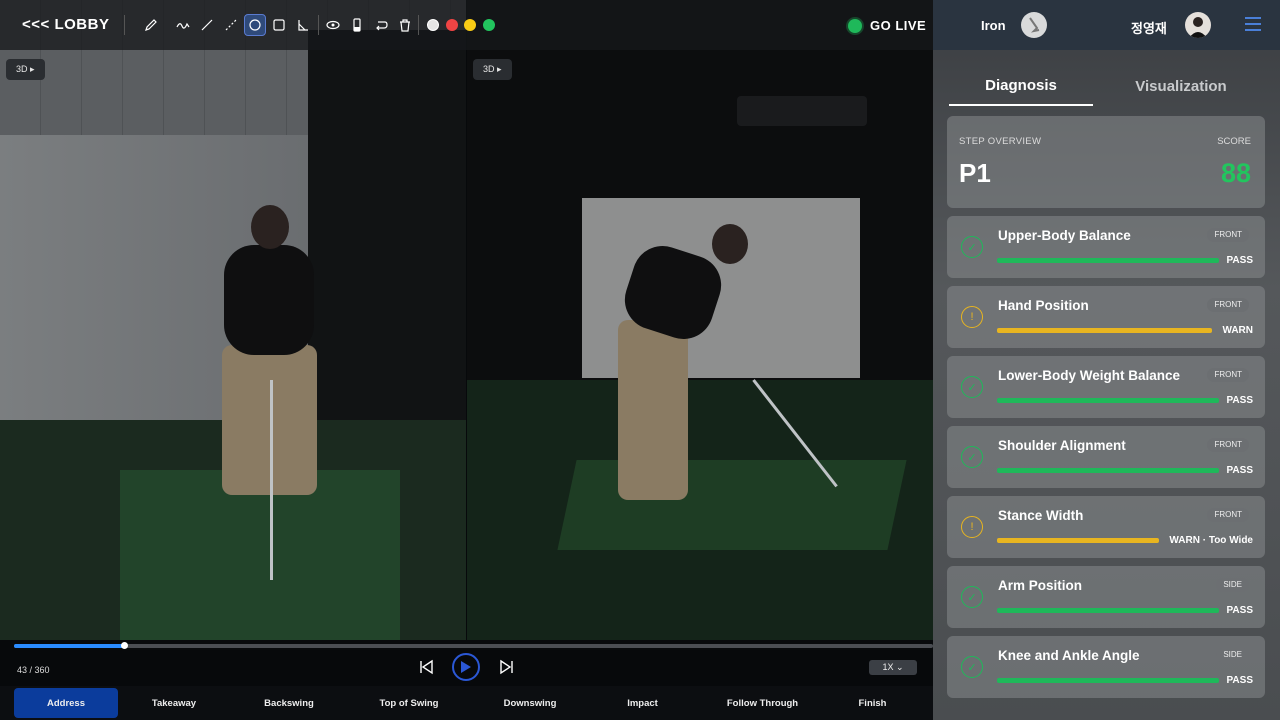  What do you see at coordinates (1000, 141) in the screenshot?
I see `step-overview-label: STEP OVERVIEW` at bounding box center [1000, 141].